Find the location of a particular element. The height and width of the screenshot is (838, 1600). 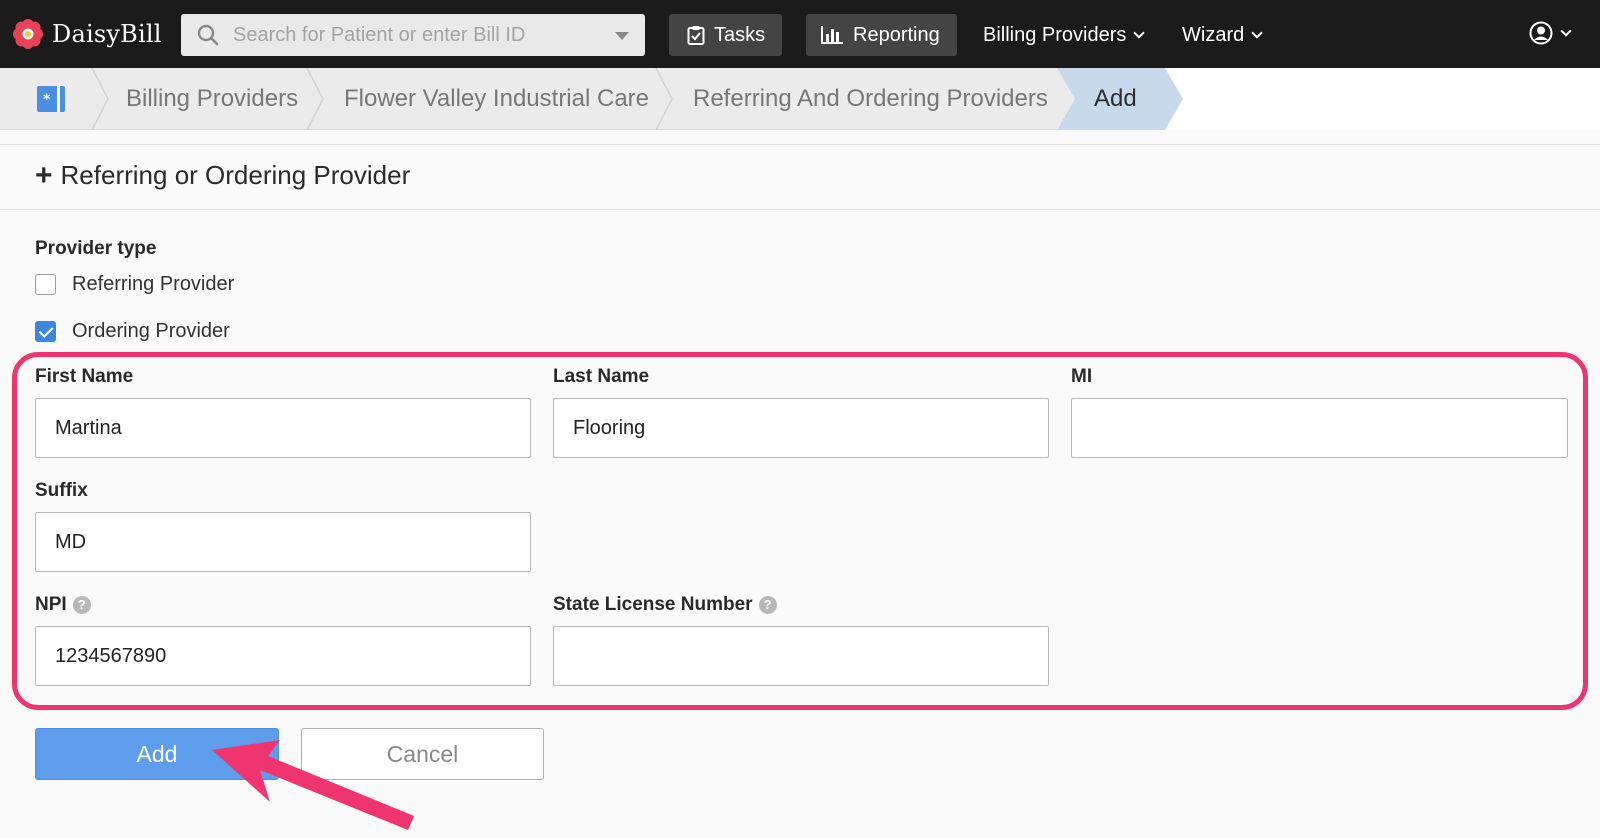

ordering-provider-checkbox is located at coordinates (45, 331).